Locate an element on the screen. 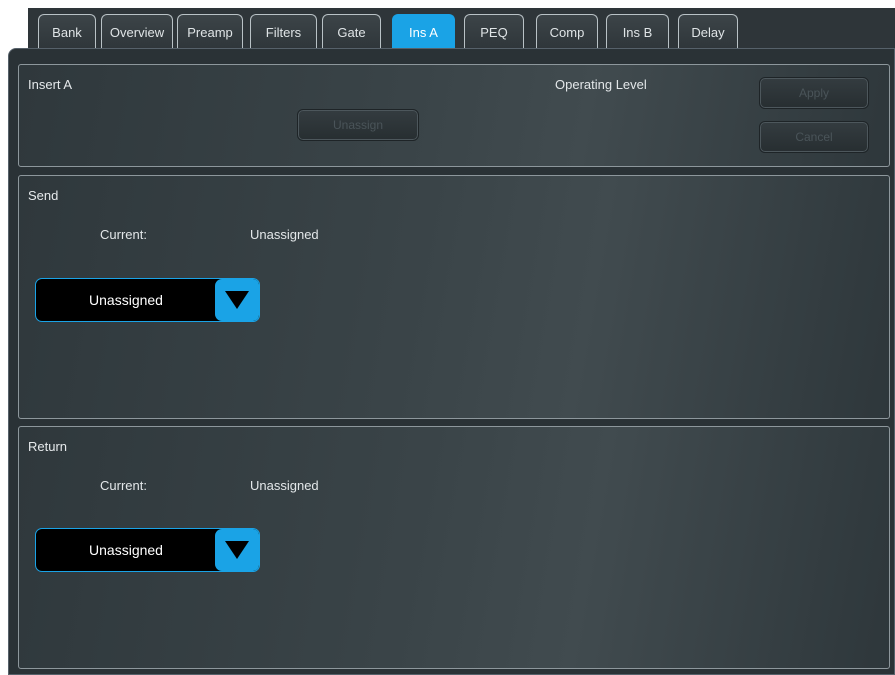 The height and width of the screenshot is (675, 895). send-dropdown: Unassigned is located at coordinates (147, 300).